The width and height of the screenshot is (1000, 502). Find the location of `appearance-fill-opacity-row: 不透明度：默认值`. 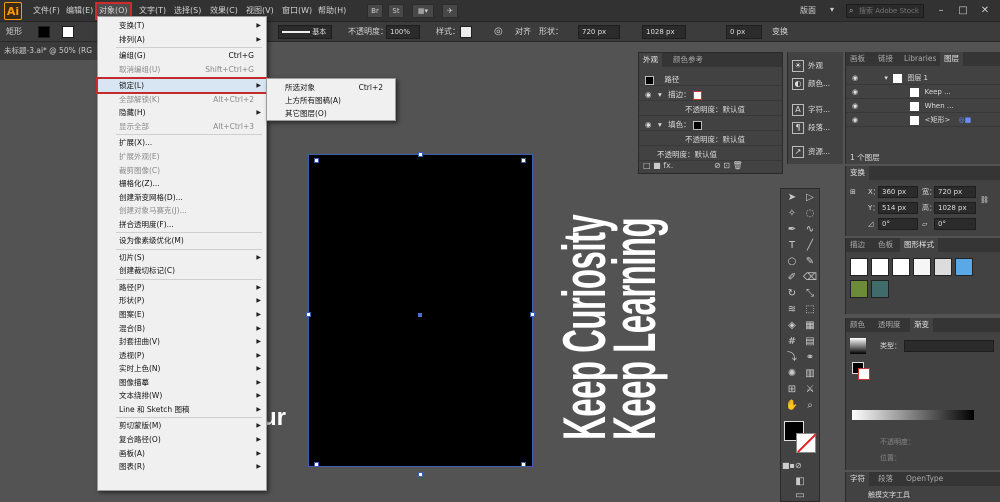

appearance-fill-opacity-row: 不透明度：默认值 is located at coordinates (710, 139).